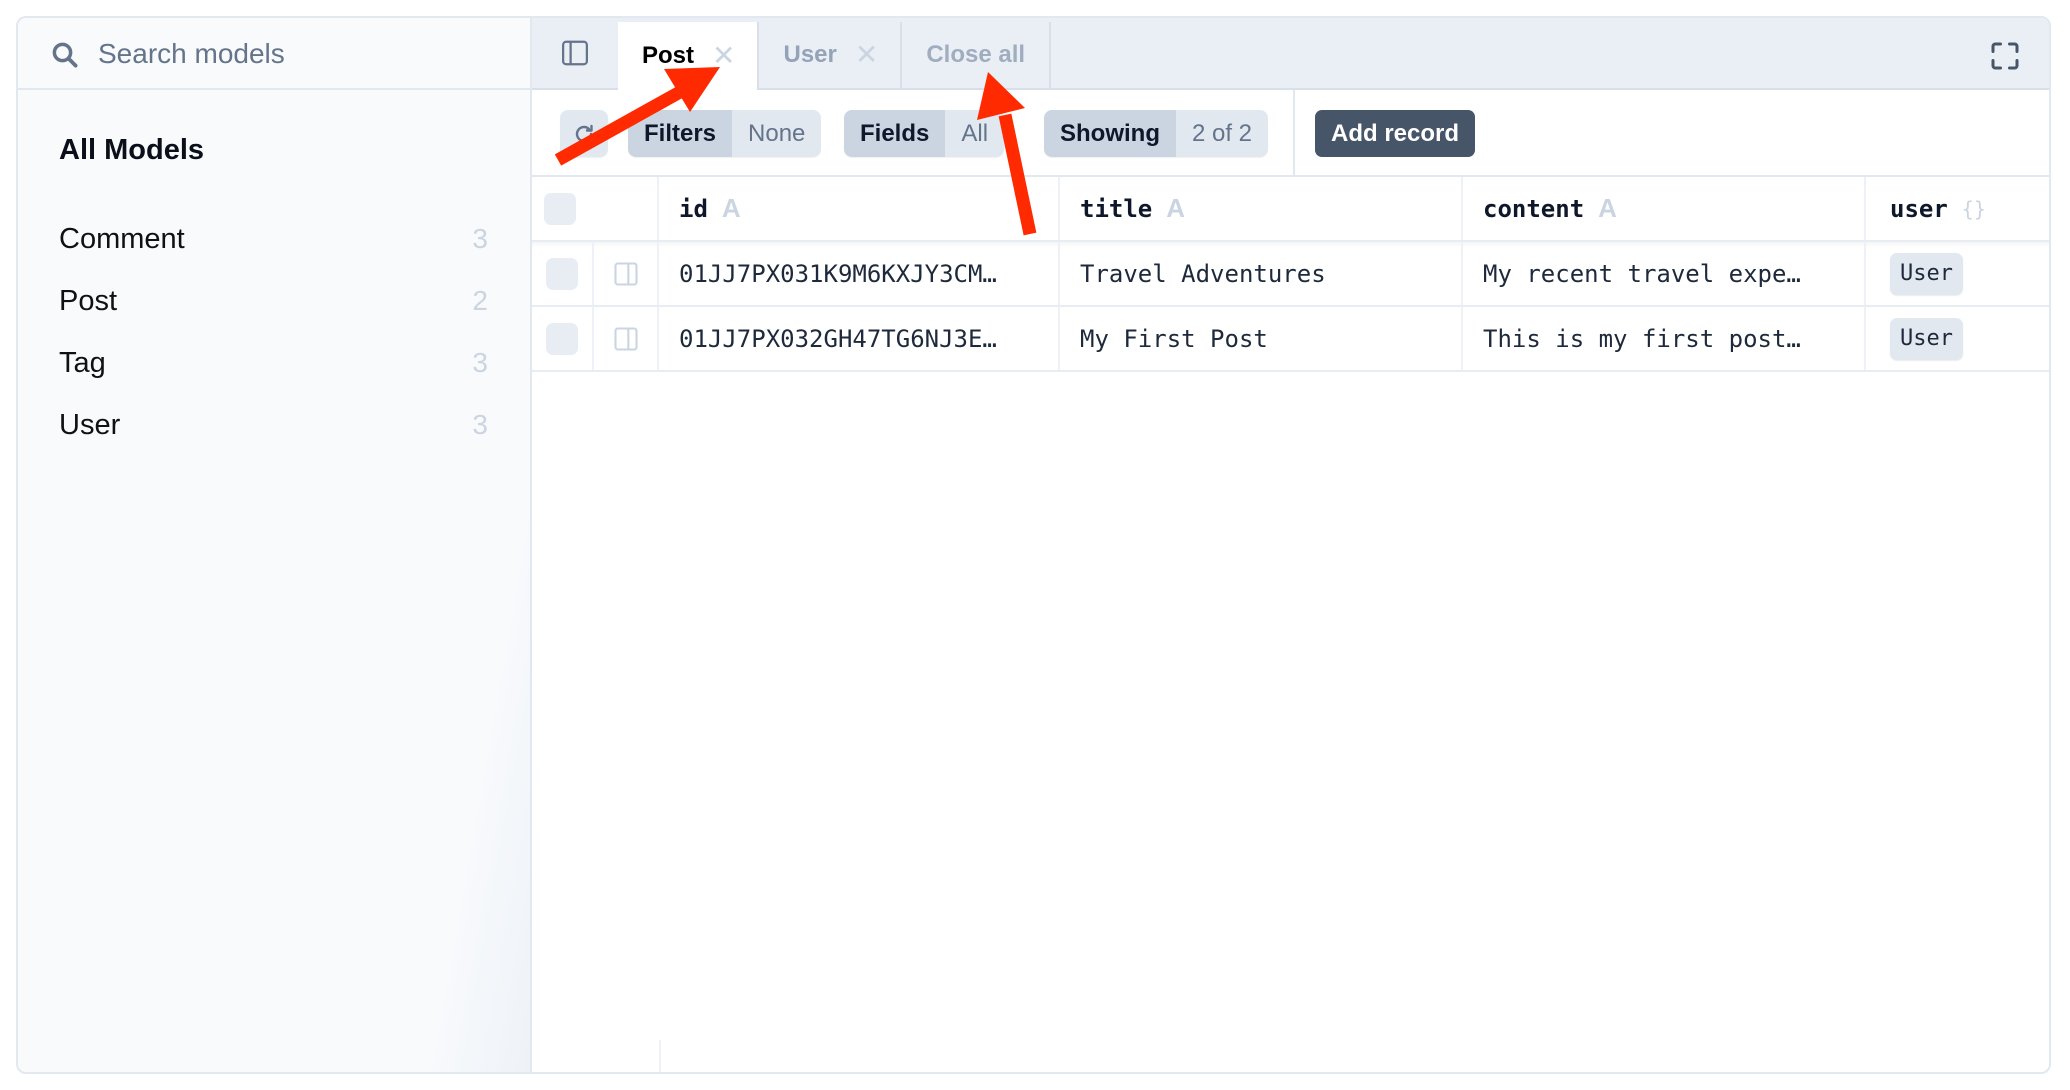 The image size is (2070, 1090). Describe the element at coordinates (1261, 338) in the screenshot. I see `cell-title: My First Post` at that location.